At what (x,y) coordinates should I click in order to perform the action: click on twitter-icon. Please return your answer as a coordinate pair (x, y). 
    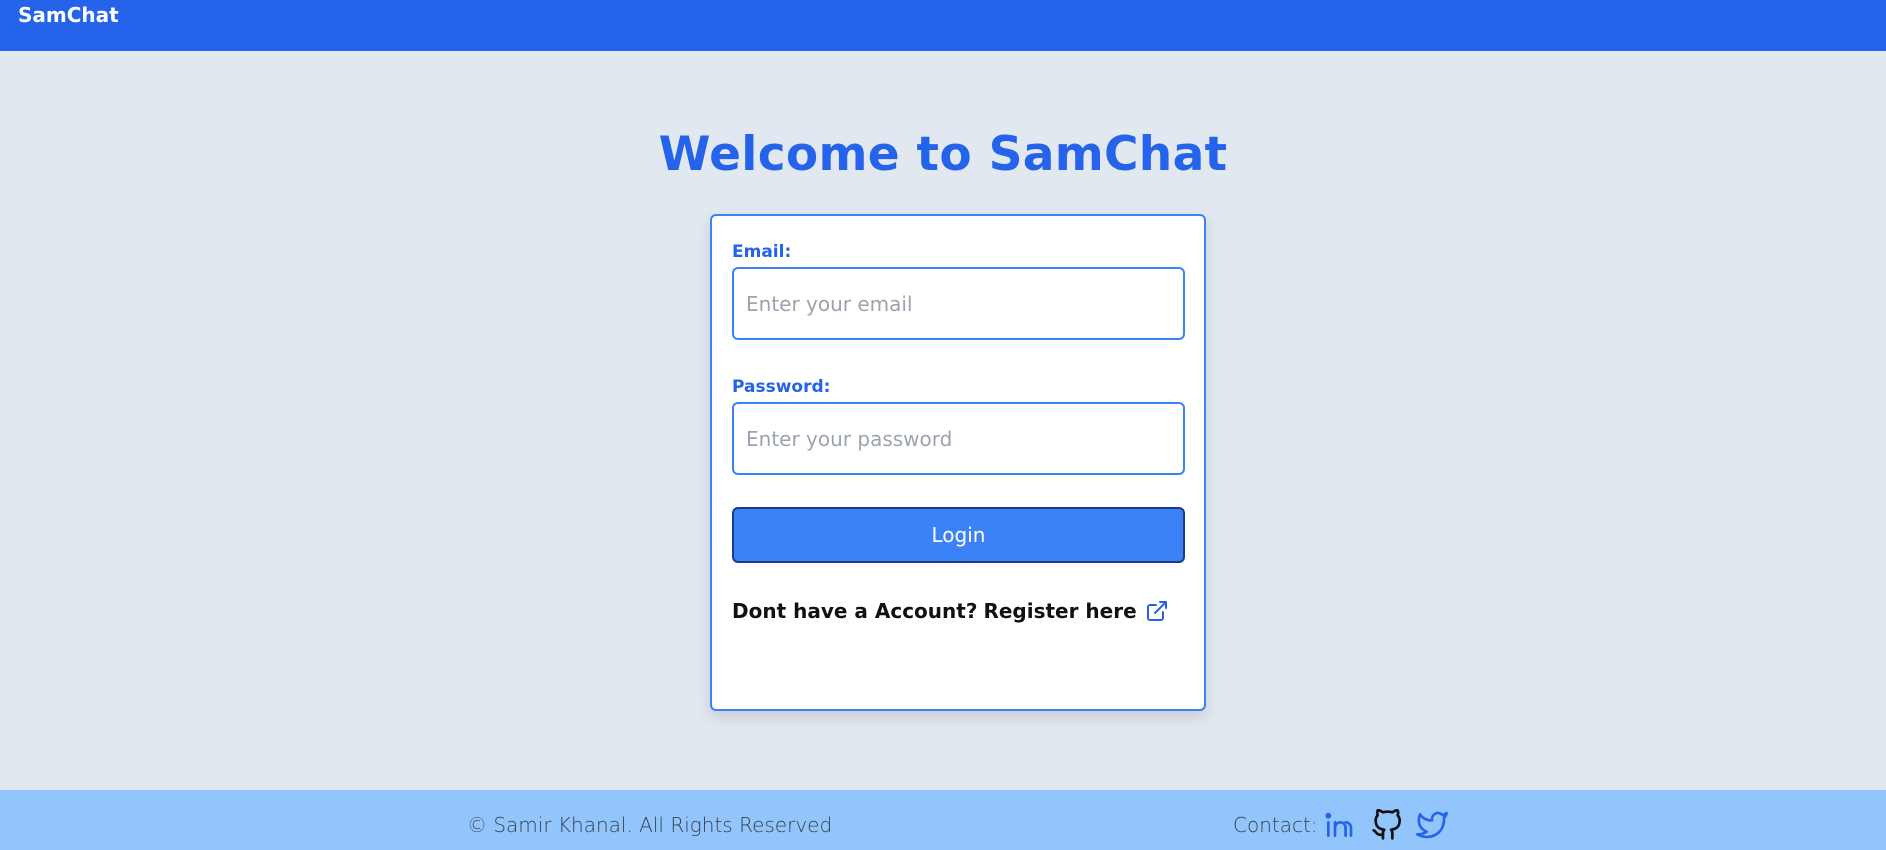
    Looking at the image, I should click on (1432, 825).